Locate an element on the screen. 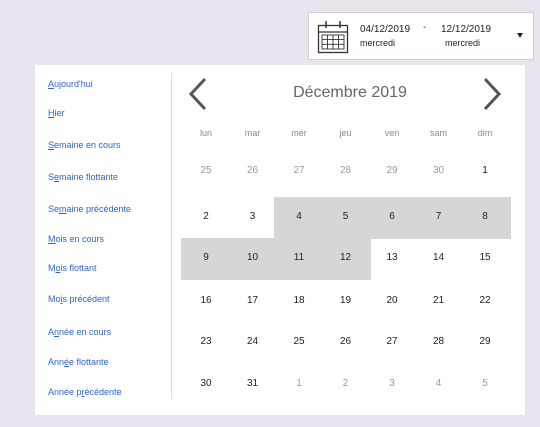  weekday-label: mer is located at coordinates (299, 133).